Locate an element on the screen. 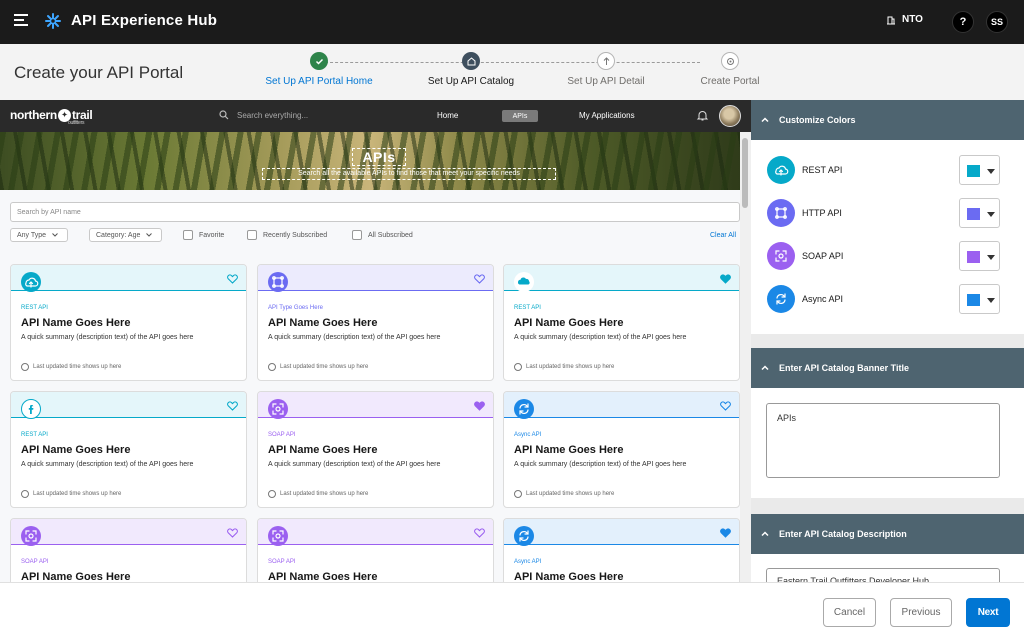  scrollbar-thumb is located at coordinates (745, 173).